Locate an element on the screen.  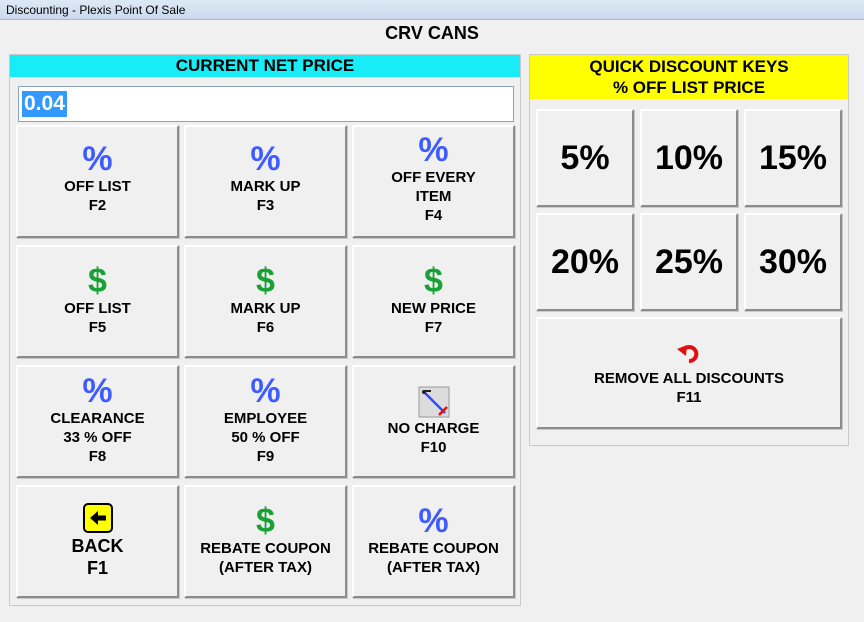
button-key: F4 is located at coordinates (433, 215).